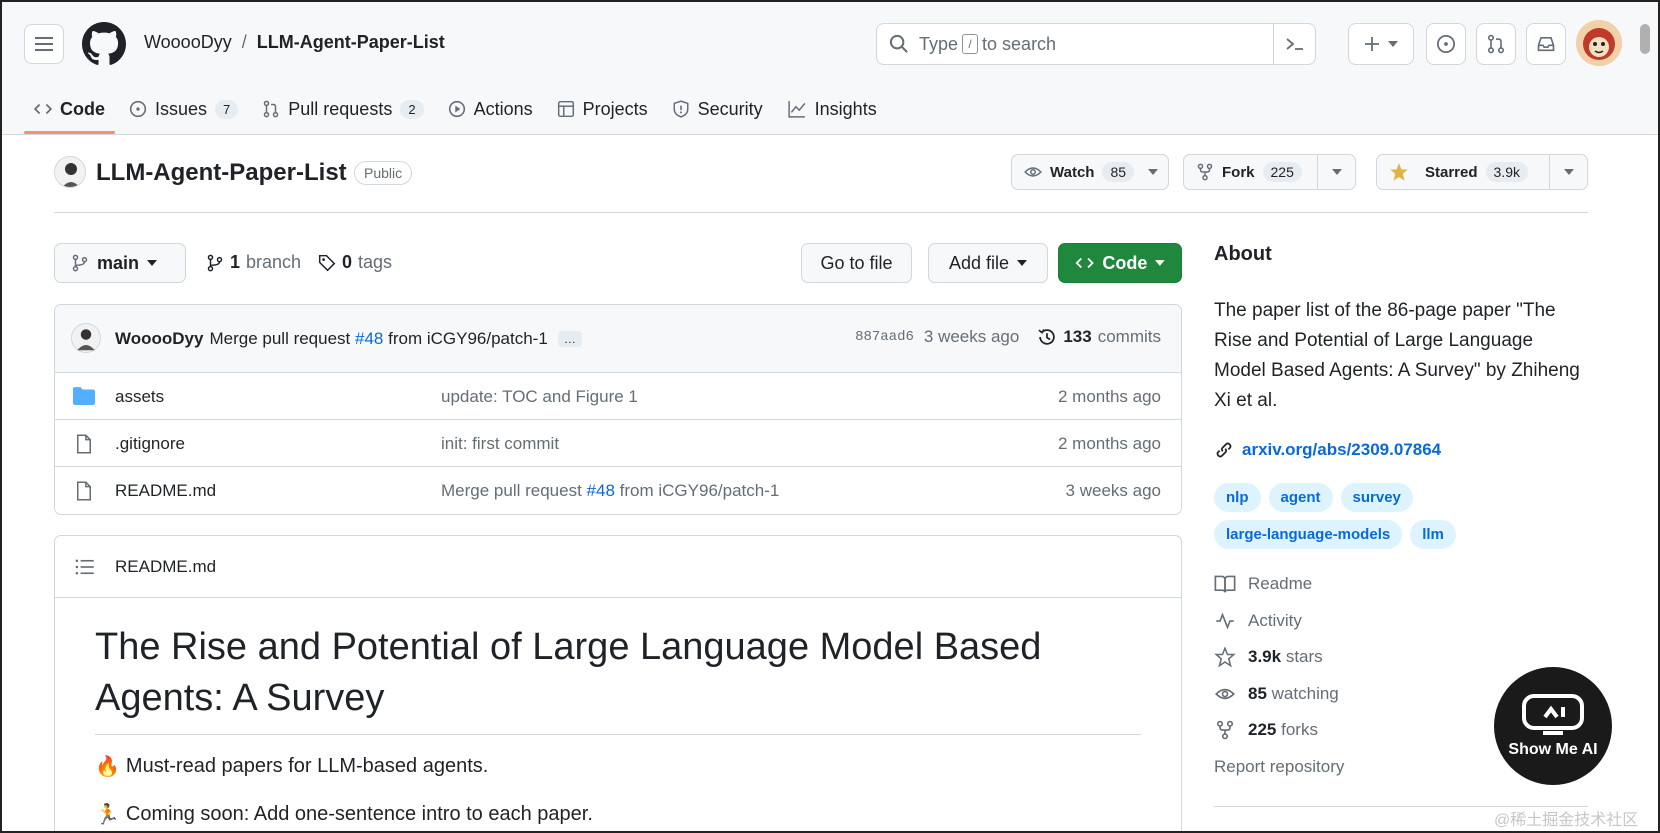 The image size is (1660, 833). What do you see at coordinates (1279, 767) in the screenshot?
I see `report-repository-link: Report repository` at bounding box center [1279, 767].